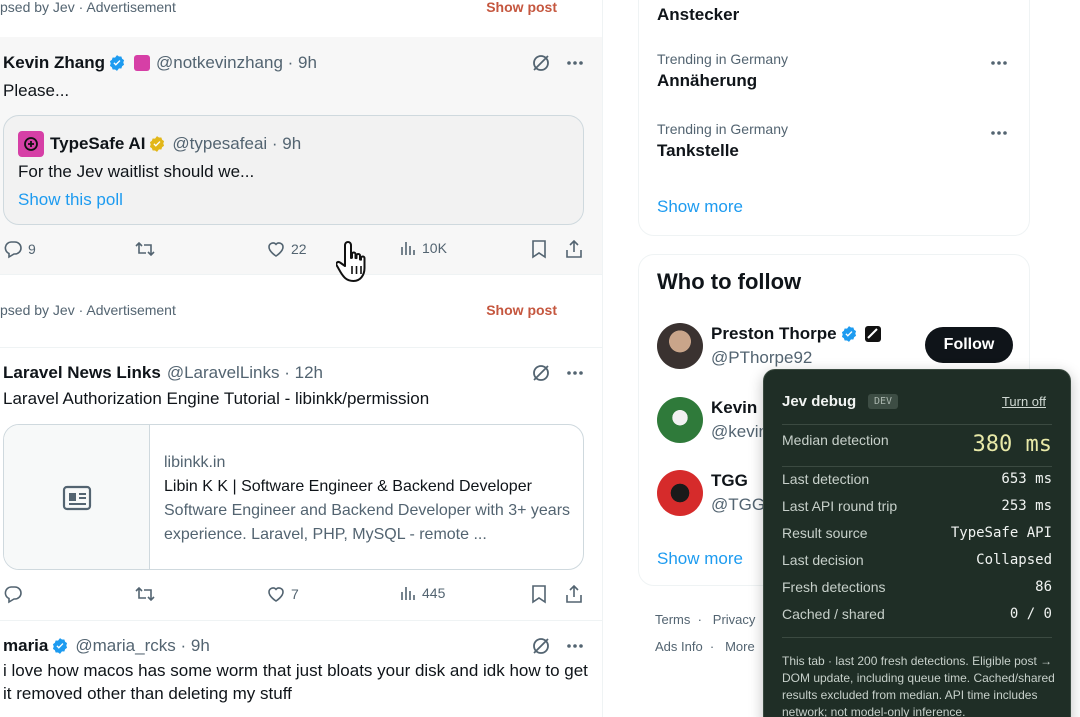  I want to click on who-to-follow-show-more-link: Show more, so click(700, 559).